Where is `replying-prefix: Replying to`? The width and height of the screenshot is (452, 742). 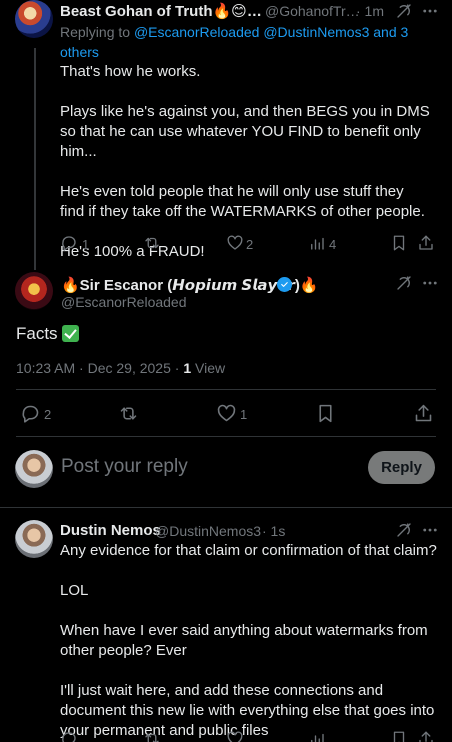
replying-prefix: Replying to is located at coordinates (97, 32).